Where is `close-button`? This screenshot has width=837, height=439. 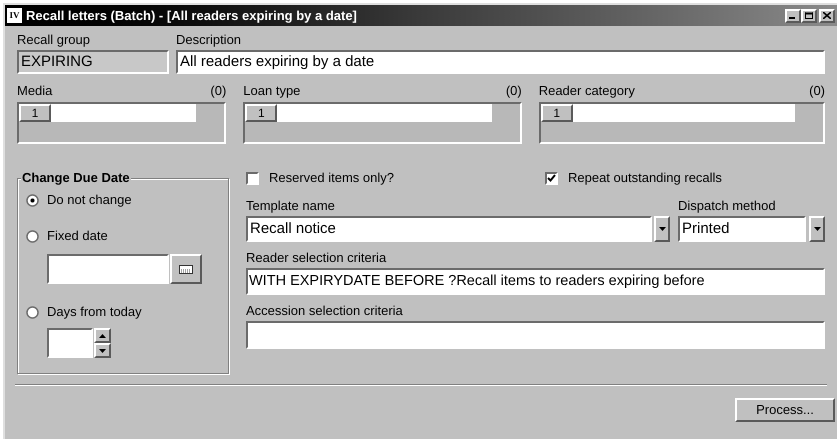
close-button is located at coordinates (827, 15).